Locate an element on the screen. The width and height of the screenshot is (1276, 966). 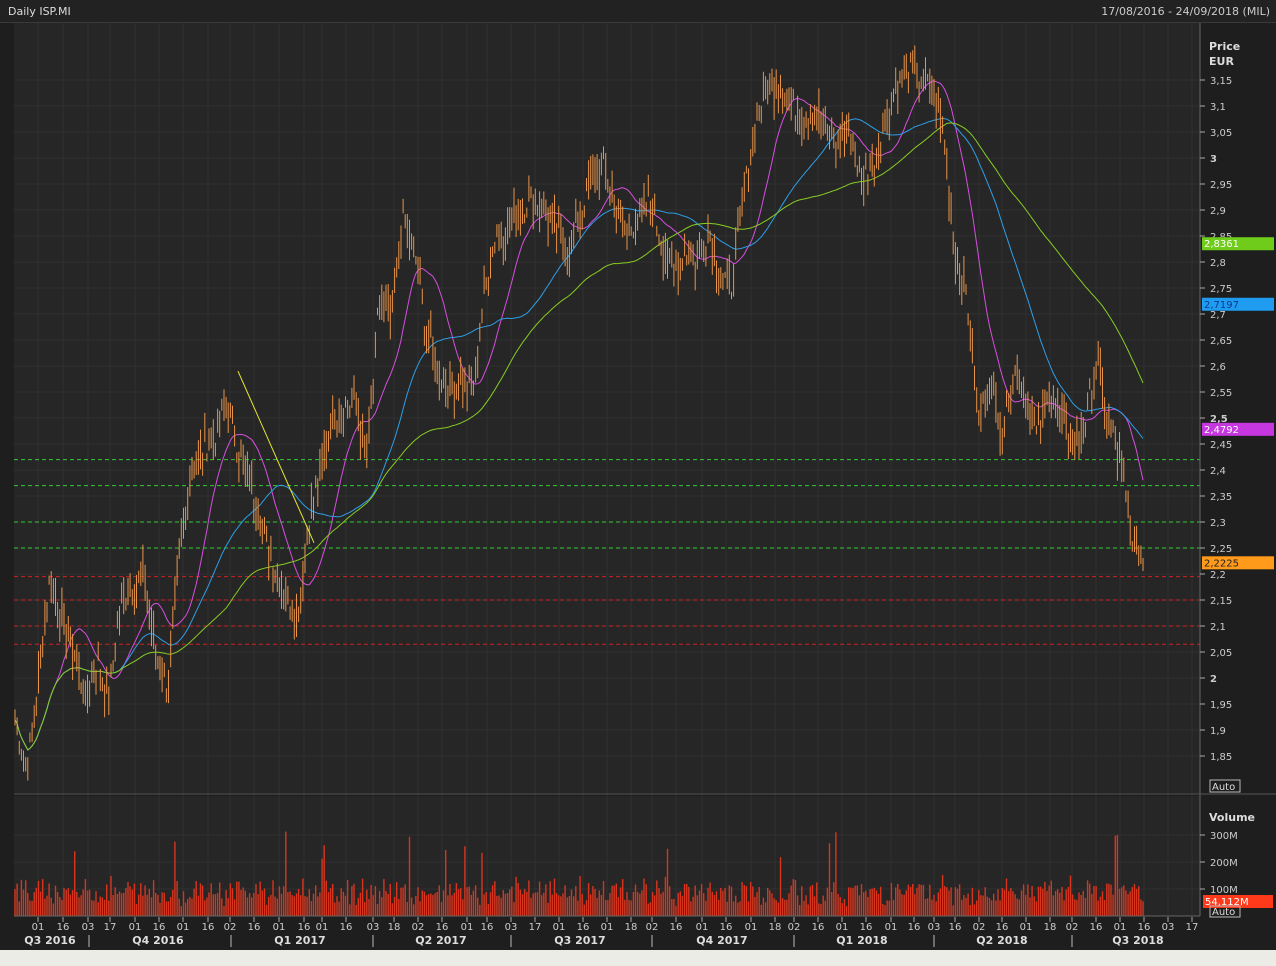
ma-mid-value: 2,7197 is located at coordinates (1221, 305).